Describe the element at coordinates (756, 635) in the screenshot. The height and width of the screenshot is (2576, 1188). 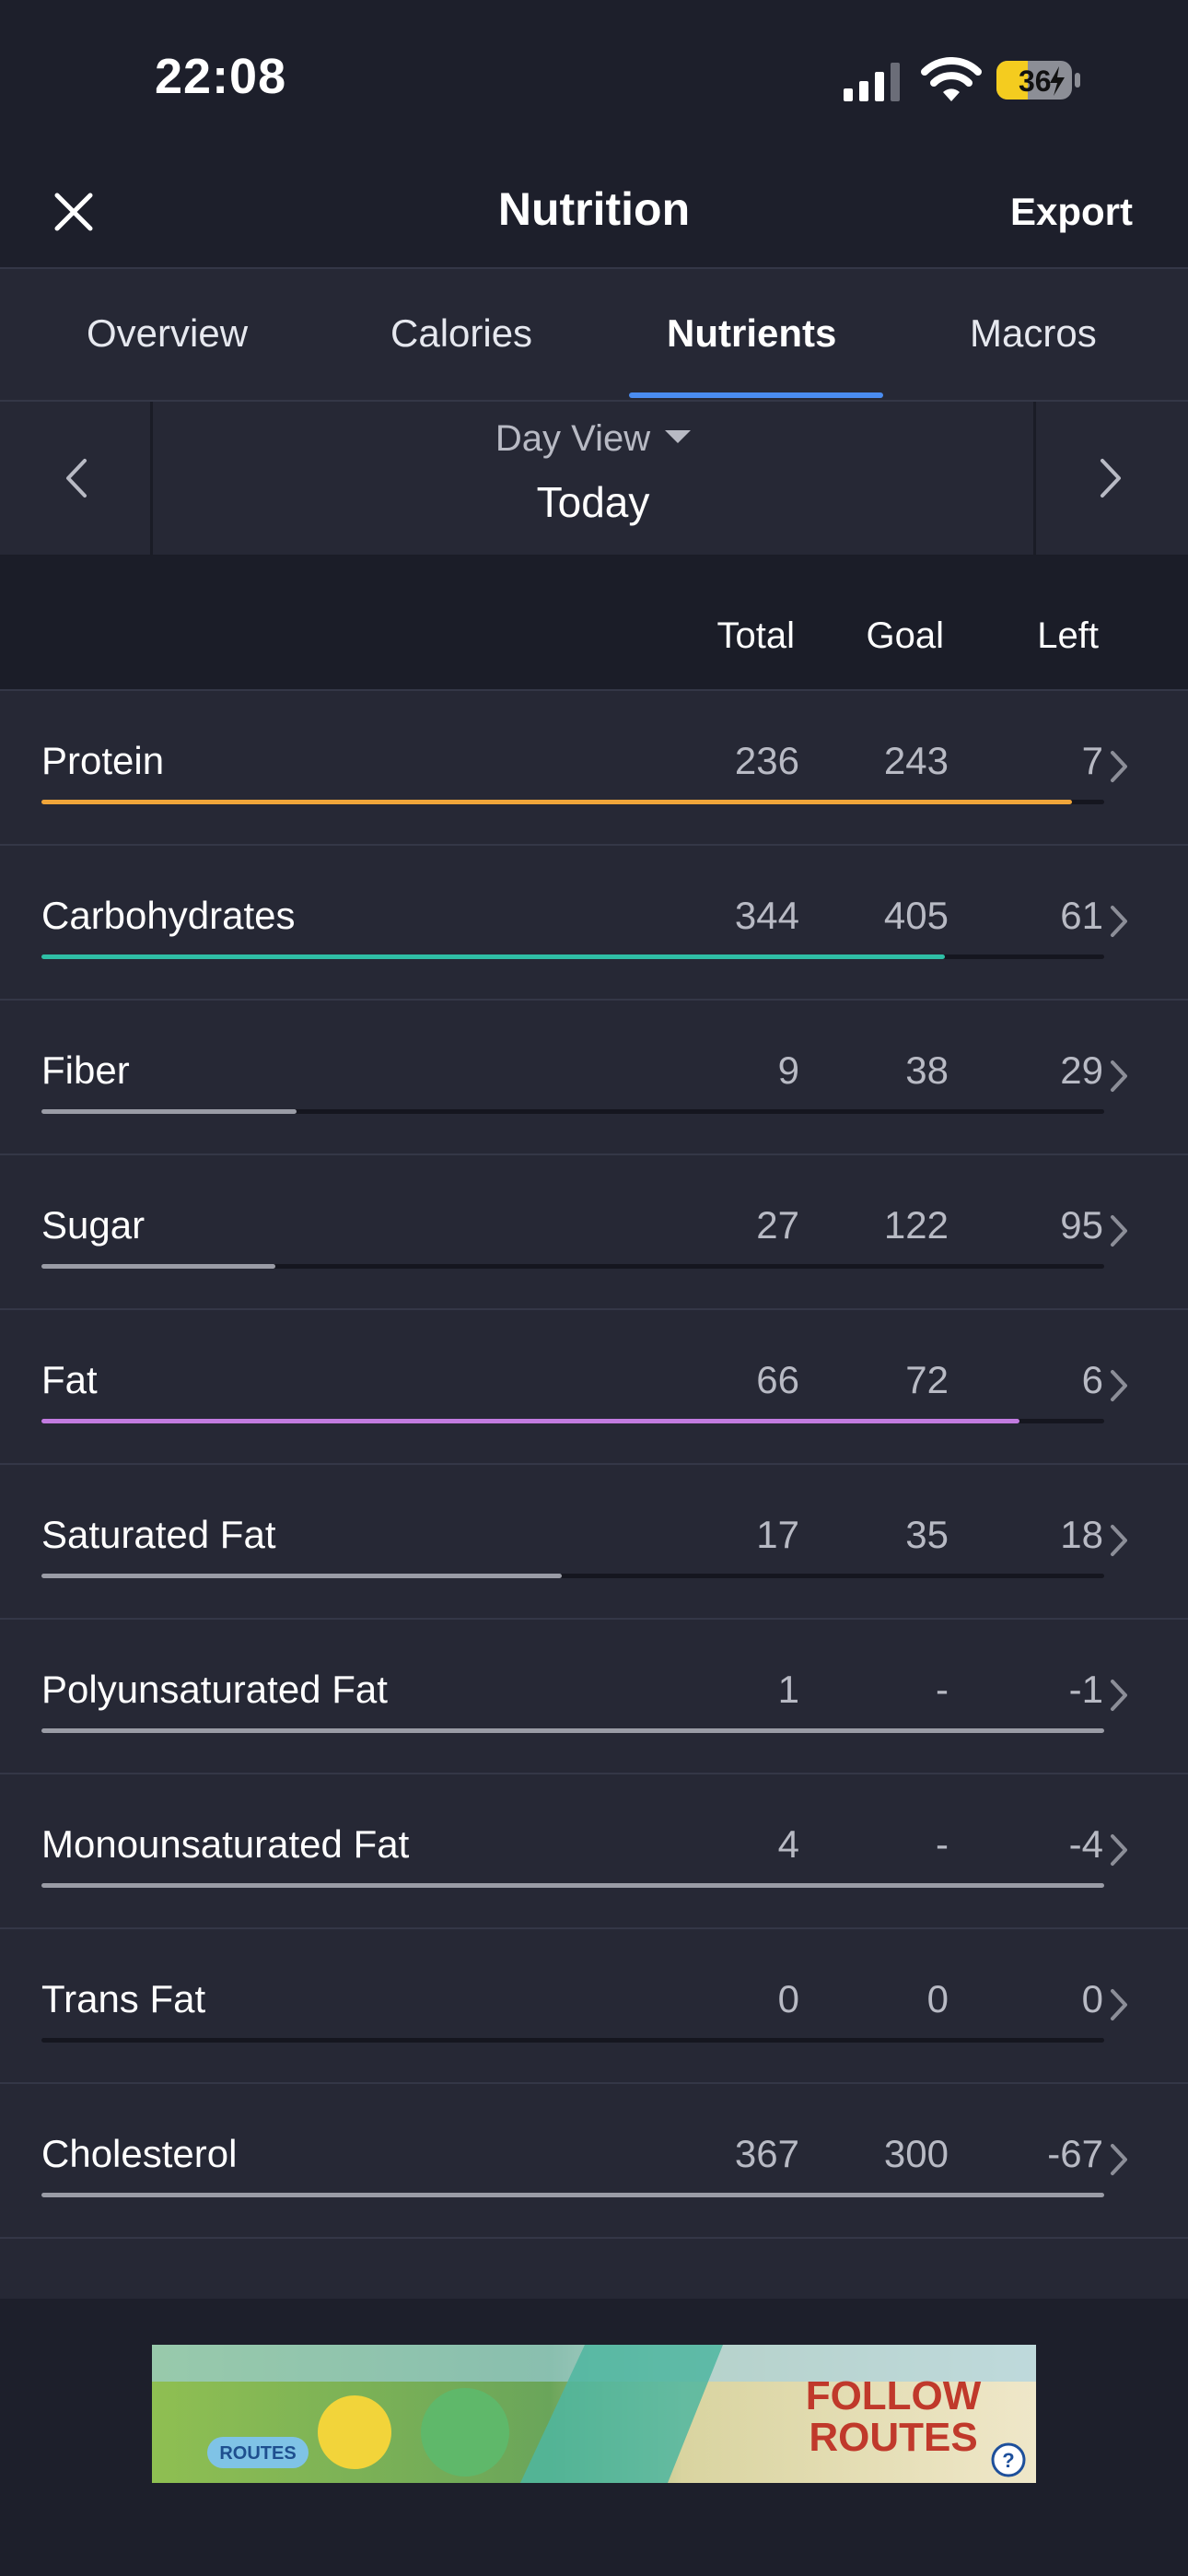
I see `column-total: Total` at that location.